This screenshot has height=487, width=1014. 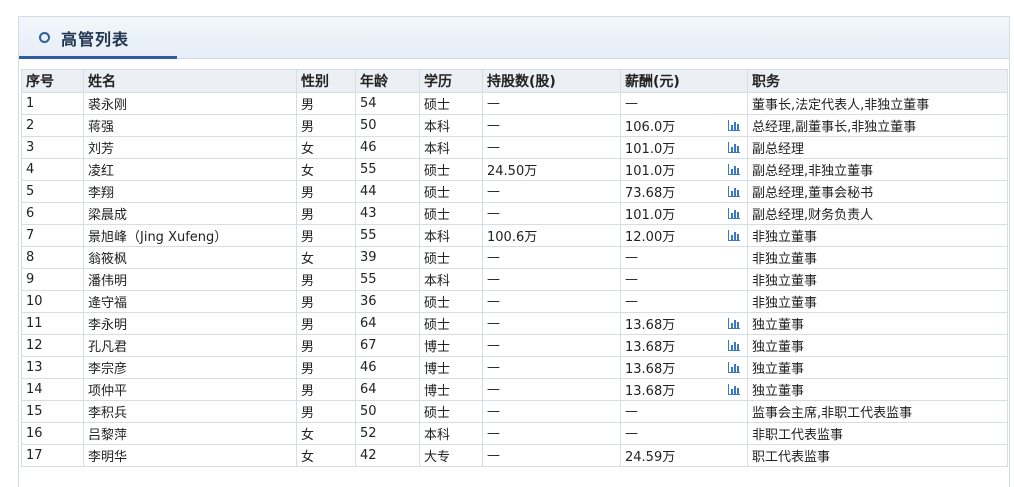 I want to click on cell-pay: 106.0万, so click(x=684, y=125).